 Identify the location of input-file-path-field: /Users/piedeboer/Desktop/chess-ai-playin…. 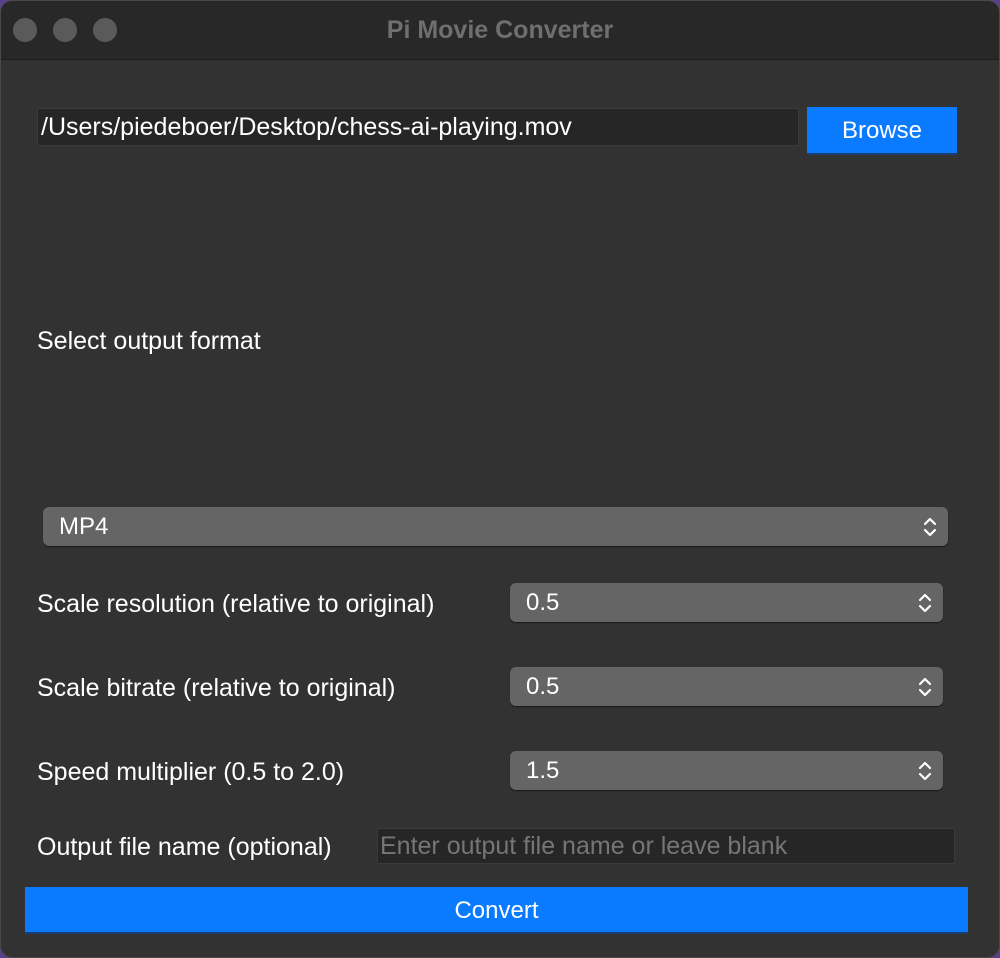
(418, 127).